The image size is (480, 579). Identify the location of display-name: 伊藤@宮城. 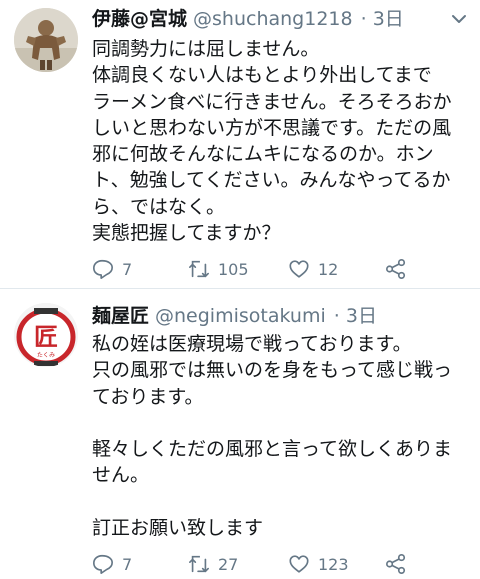
(139, 19).